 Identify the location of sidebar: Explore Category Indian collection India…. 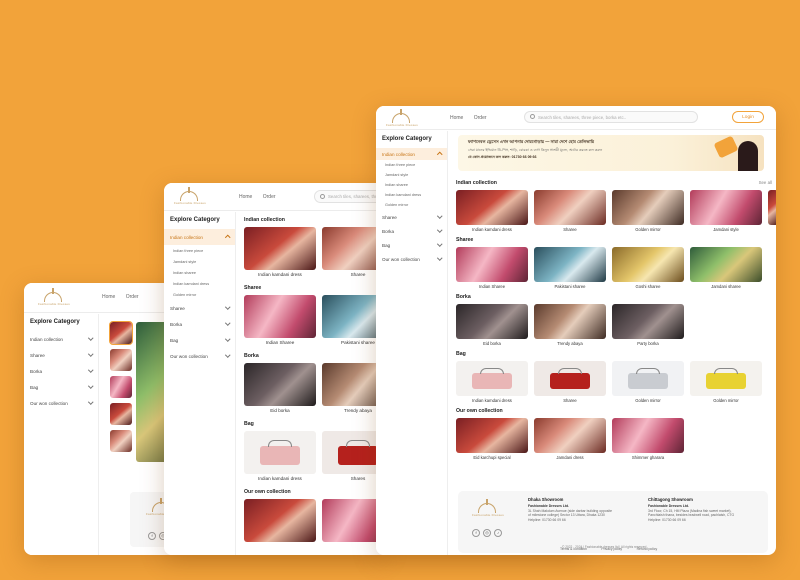
(200, 383).